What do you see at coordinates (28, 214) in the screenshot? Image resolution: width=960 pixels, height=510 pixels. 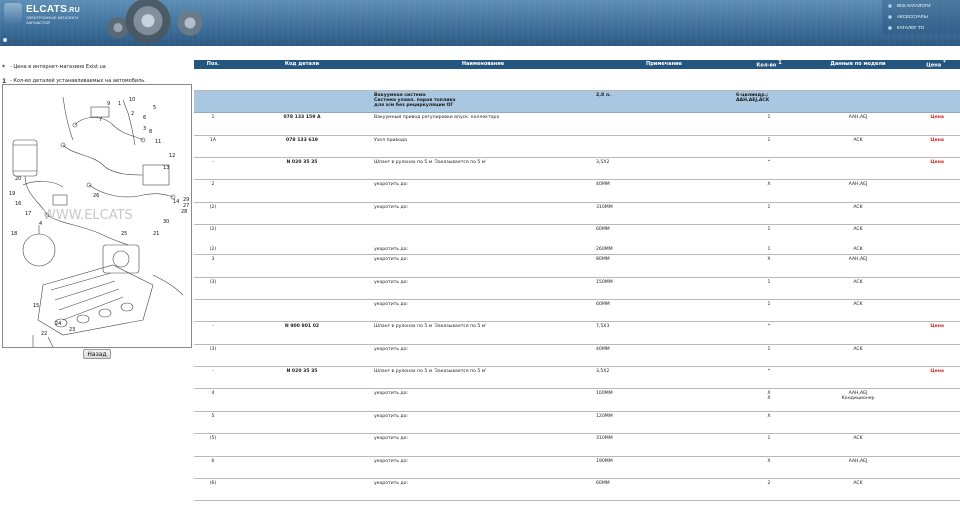 I see `diagram-callout-17: 17` at bounding box center [28, 214].